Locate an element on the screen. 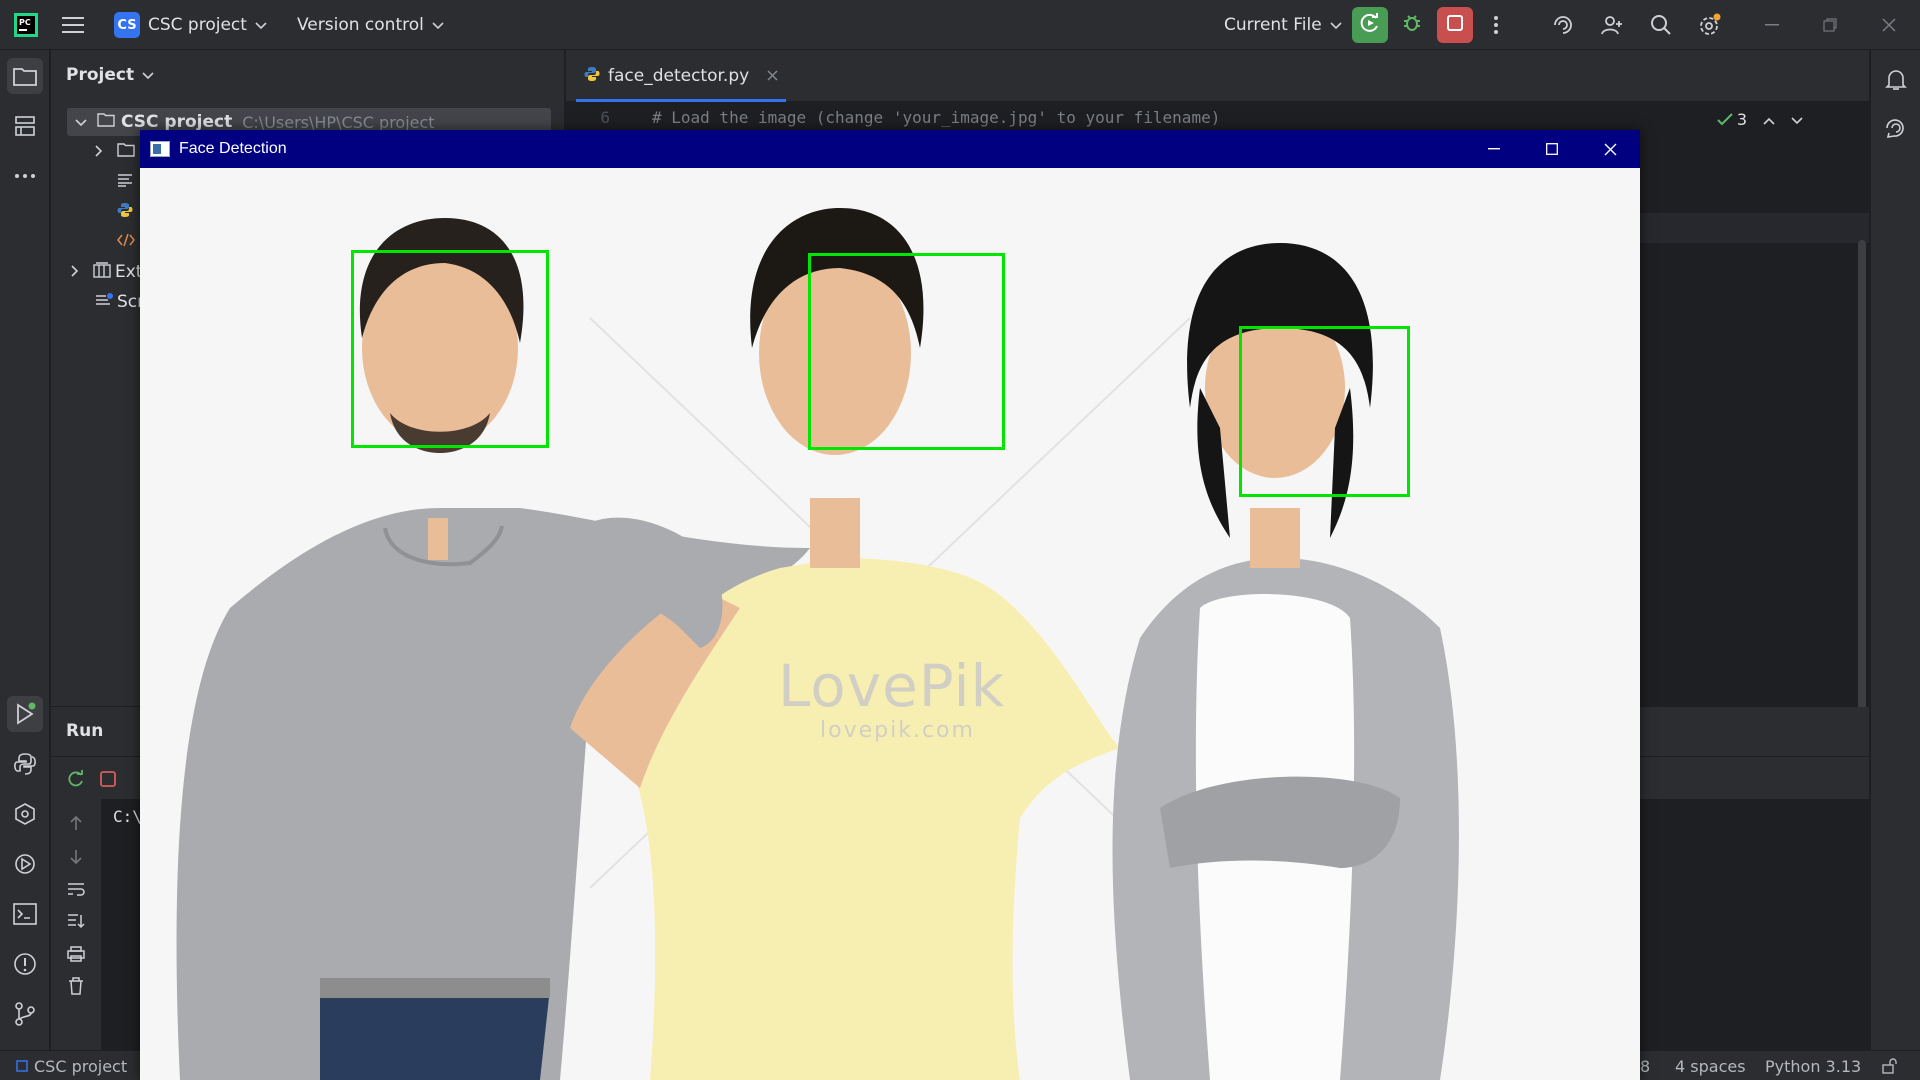 Image resolution: width=1920 pixels, height=1080 pixels. cv-minimize-icon is located at coordinates (1494, 149).